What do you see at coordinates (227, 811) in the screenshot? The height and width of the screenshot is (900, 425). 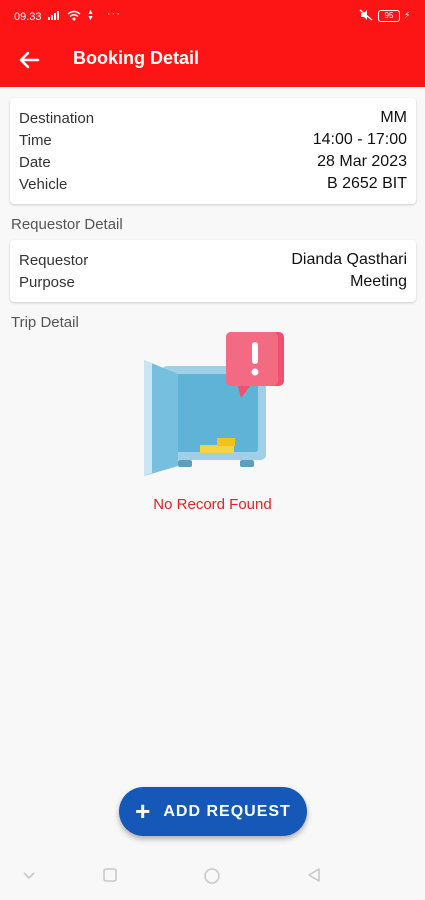 I see `add-request-label: ADD REQUEST` at bounding box center [227, 811].